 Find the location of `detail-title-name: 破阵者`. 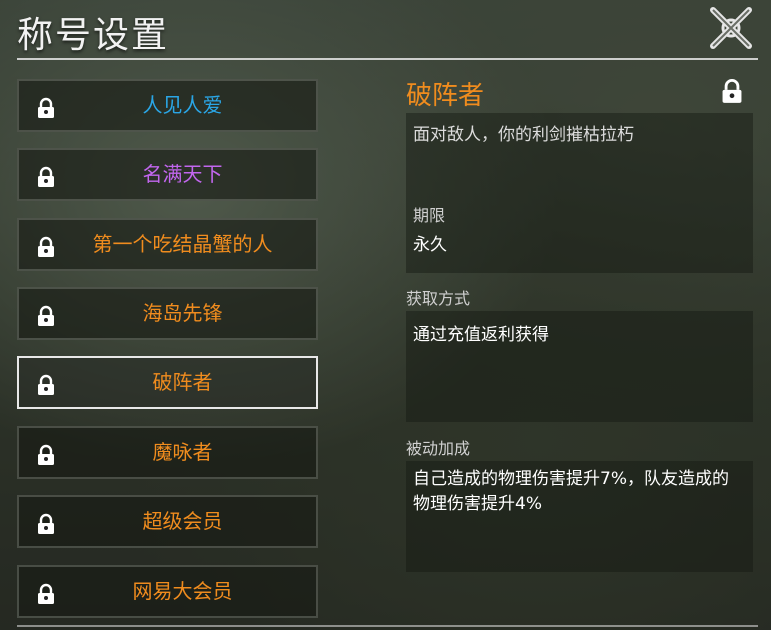

detail-title-name: 破阵者 is located at coordinates (445, 96).